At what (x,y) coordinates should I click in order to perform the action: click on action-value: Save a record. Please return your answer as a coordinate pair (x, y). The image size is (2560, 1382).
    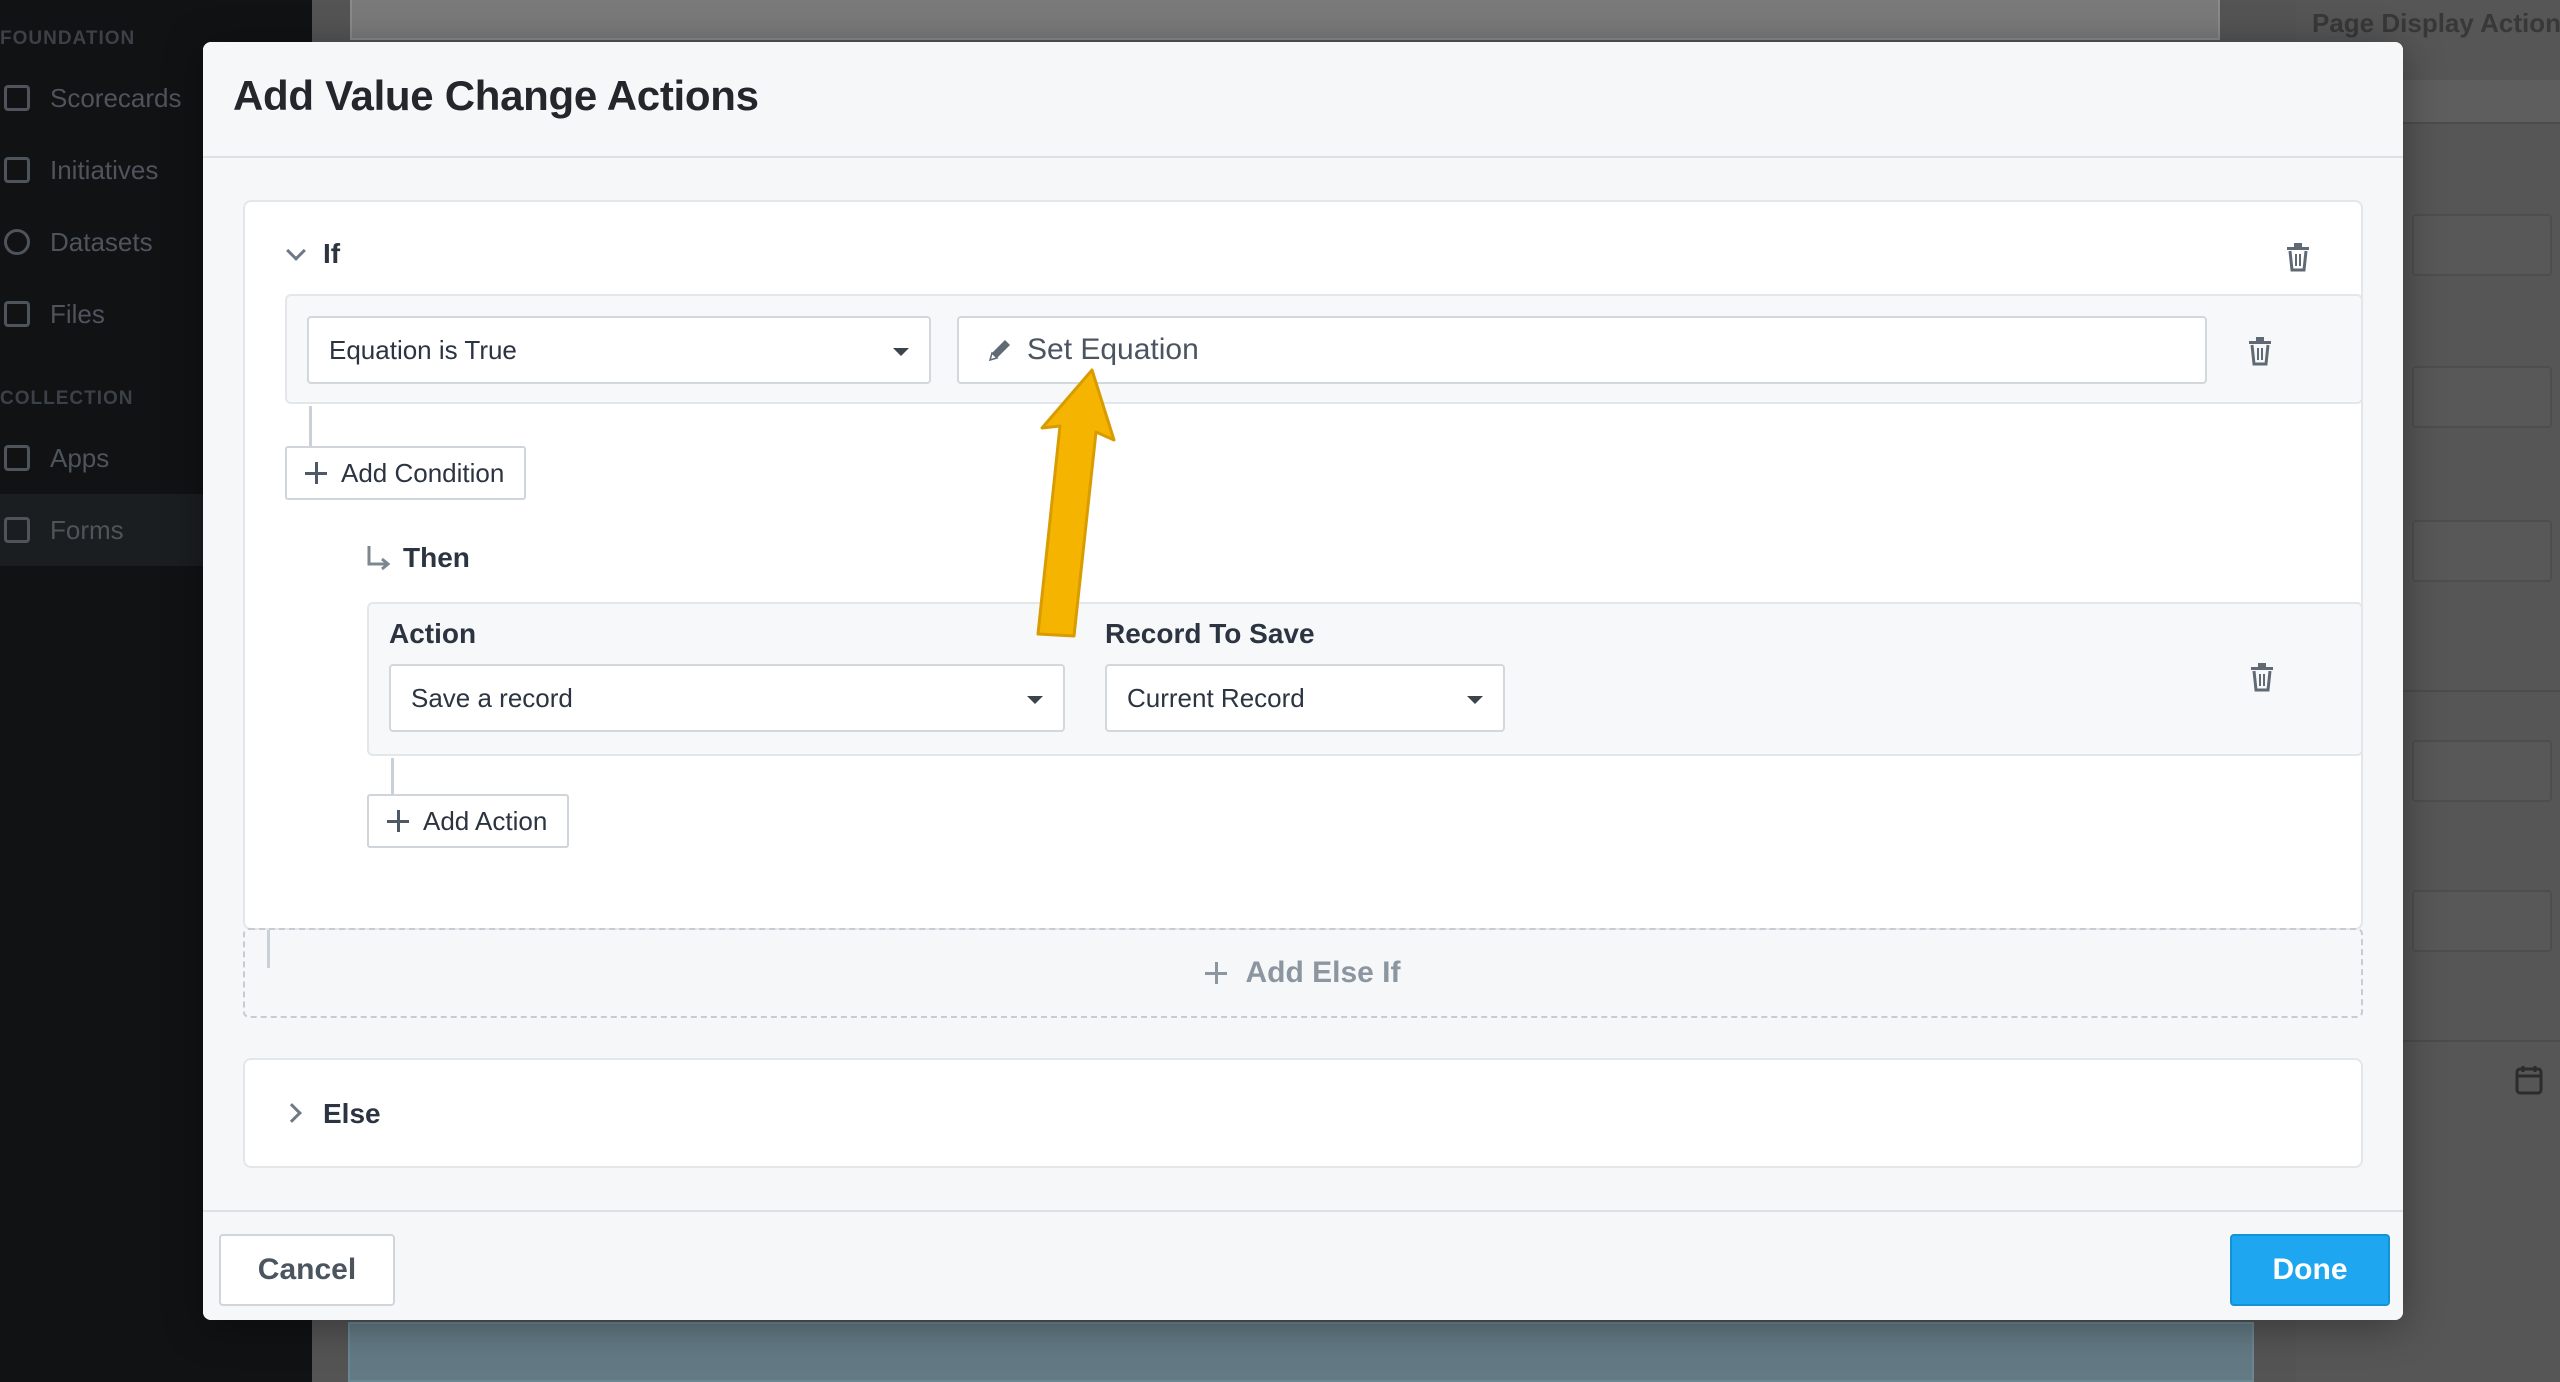
    Looking at the image, I should click on (492, 697).